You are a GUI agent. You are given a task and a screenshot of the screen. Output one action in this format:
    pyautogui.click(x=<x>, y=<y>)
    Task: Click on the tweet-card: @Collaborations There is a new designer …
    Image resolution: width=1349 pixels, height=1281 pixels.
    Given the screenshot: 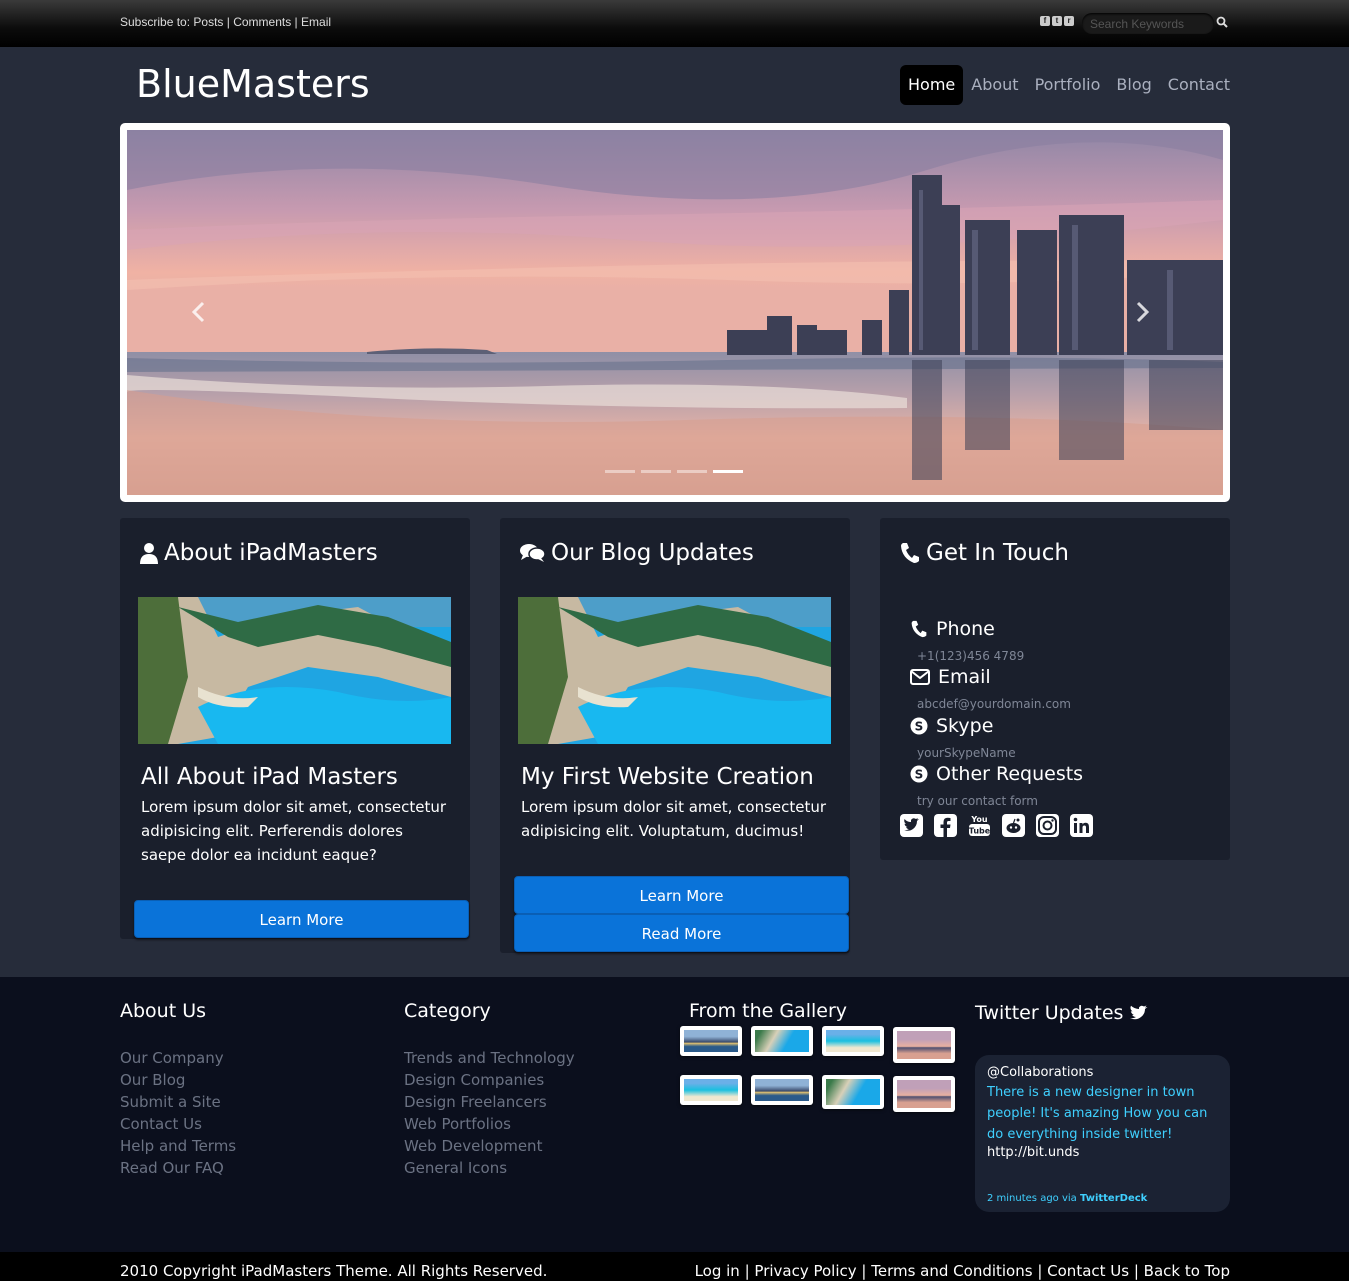 What is the action you would take?
    pyautogui.click(x=1102, y=1133)
    